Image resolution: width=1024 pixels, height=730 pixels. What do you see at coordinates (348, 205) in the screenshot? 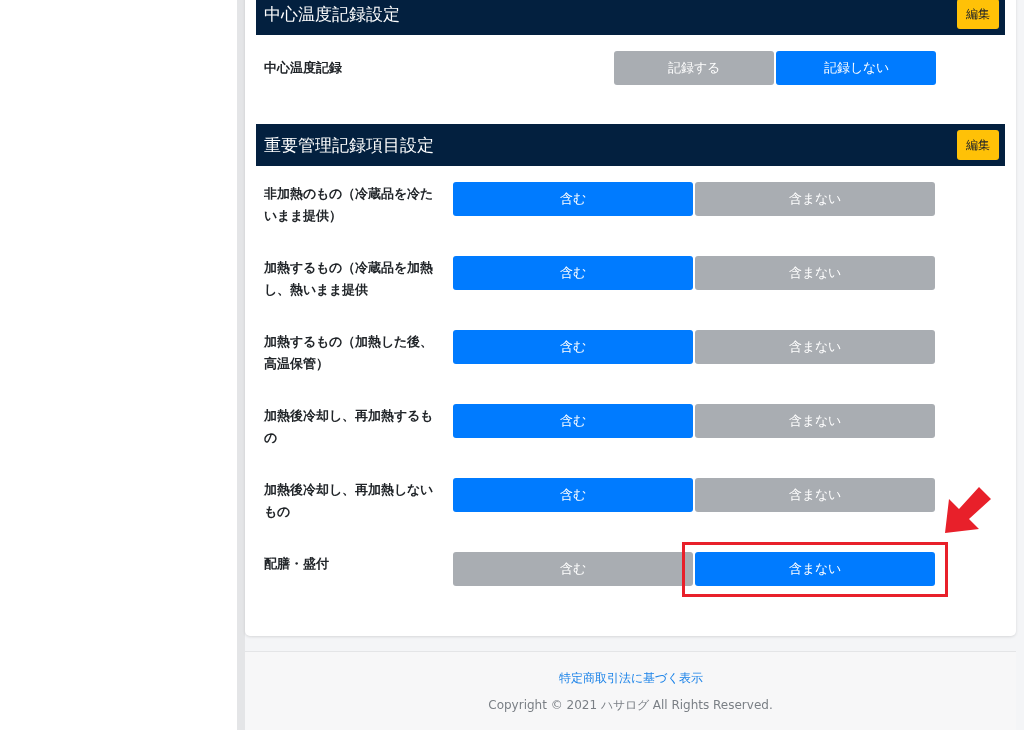
I see `setting-label: 非加熱のもの（冷蔵品を冷たいまま提供）` at bounding box center [348, 205].